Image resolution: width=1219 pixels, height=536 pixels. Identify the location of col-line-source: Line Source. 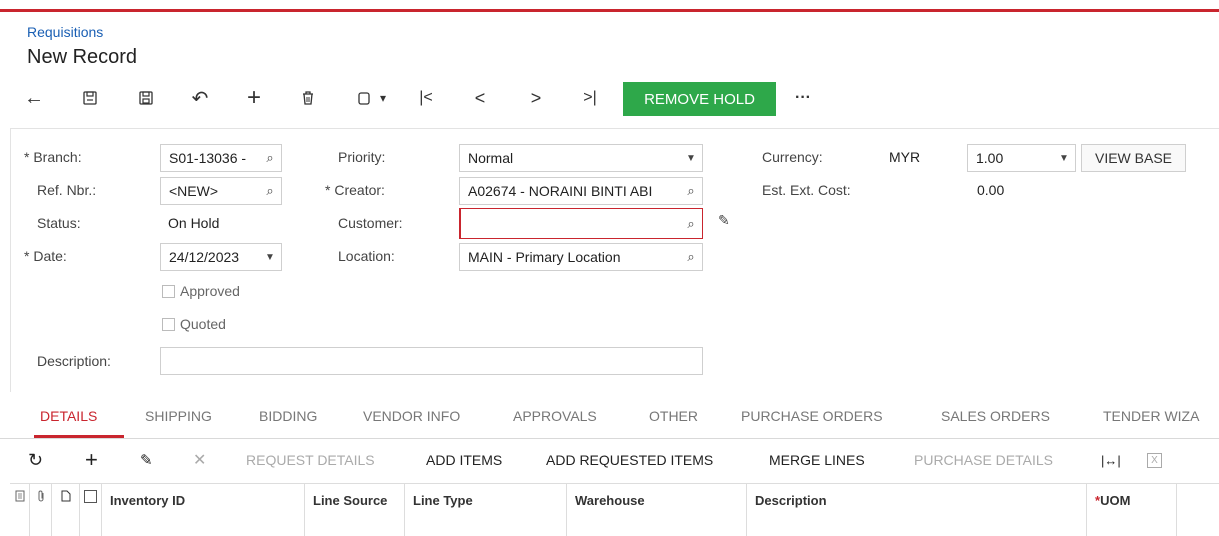
(355, 510).